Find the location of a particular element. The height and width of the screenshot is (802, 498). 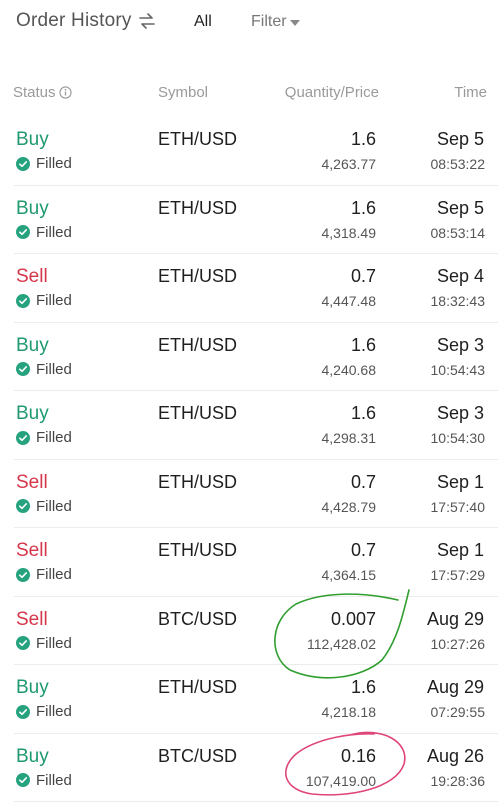

order-time: 08:53:22 is located at coordinates (458, 164).